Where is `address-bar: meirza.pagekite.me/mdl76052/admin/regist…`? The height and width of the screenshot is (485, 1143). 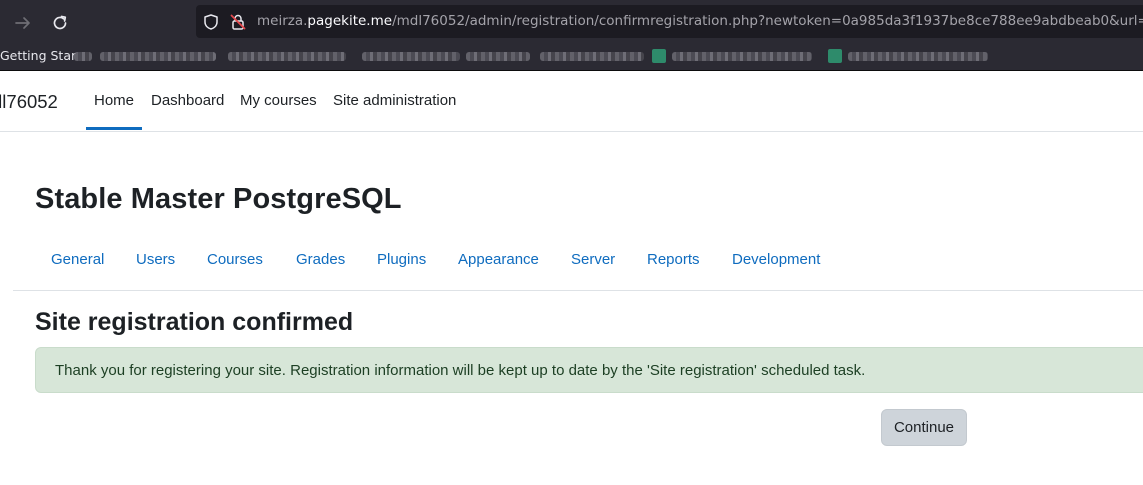 address-bar: meirza.pagekite.me/mdl76052/admin/regist… is located at coordinates (669, 21).